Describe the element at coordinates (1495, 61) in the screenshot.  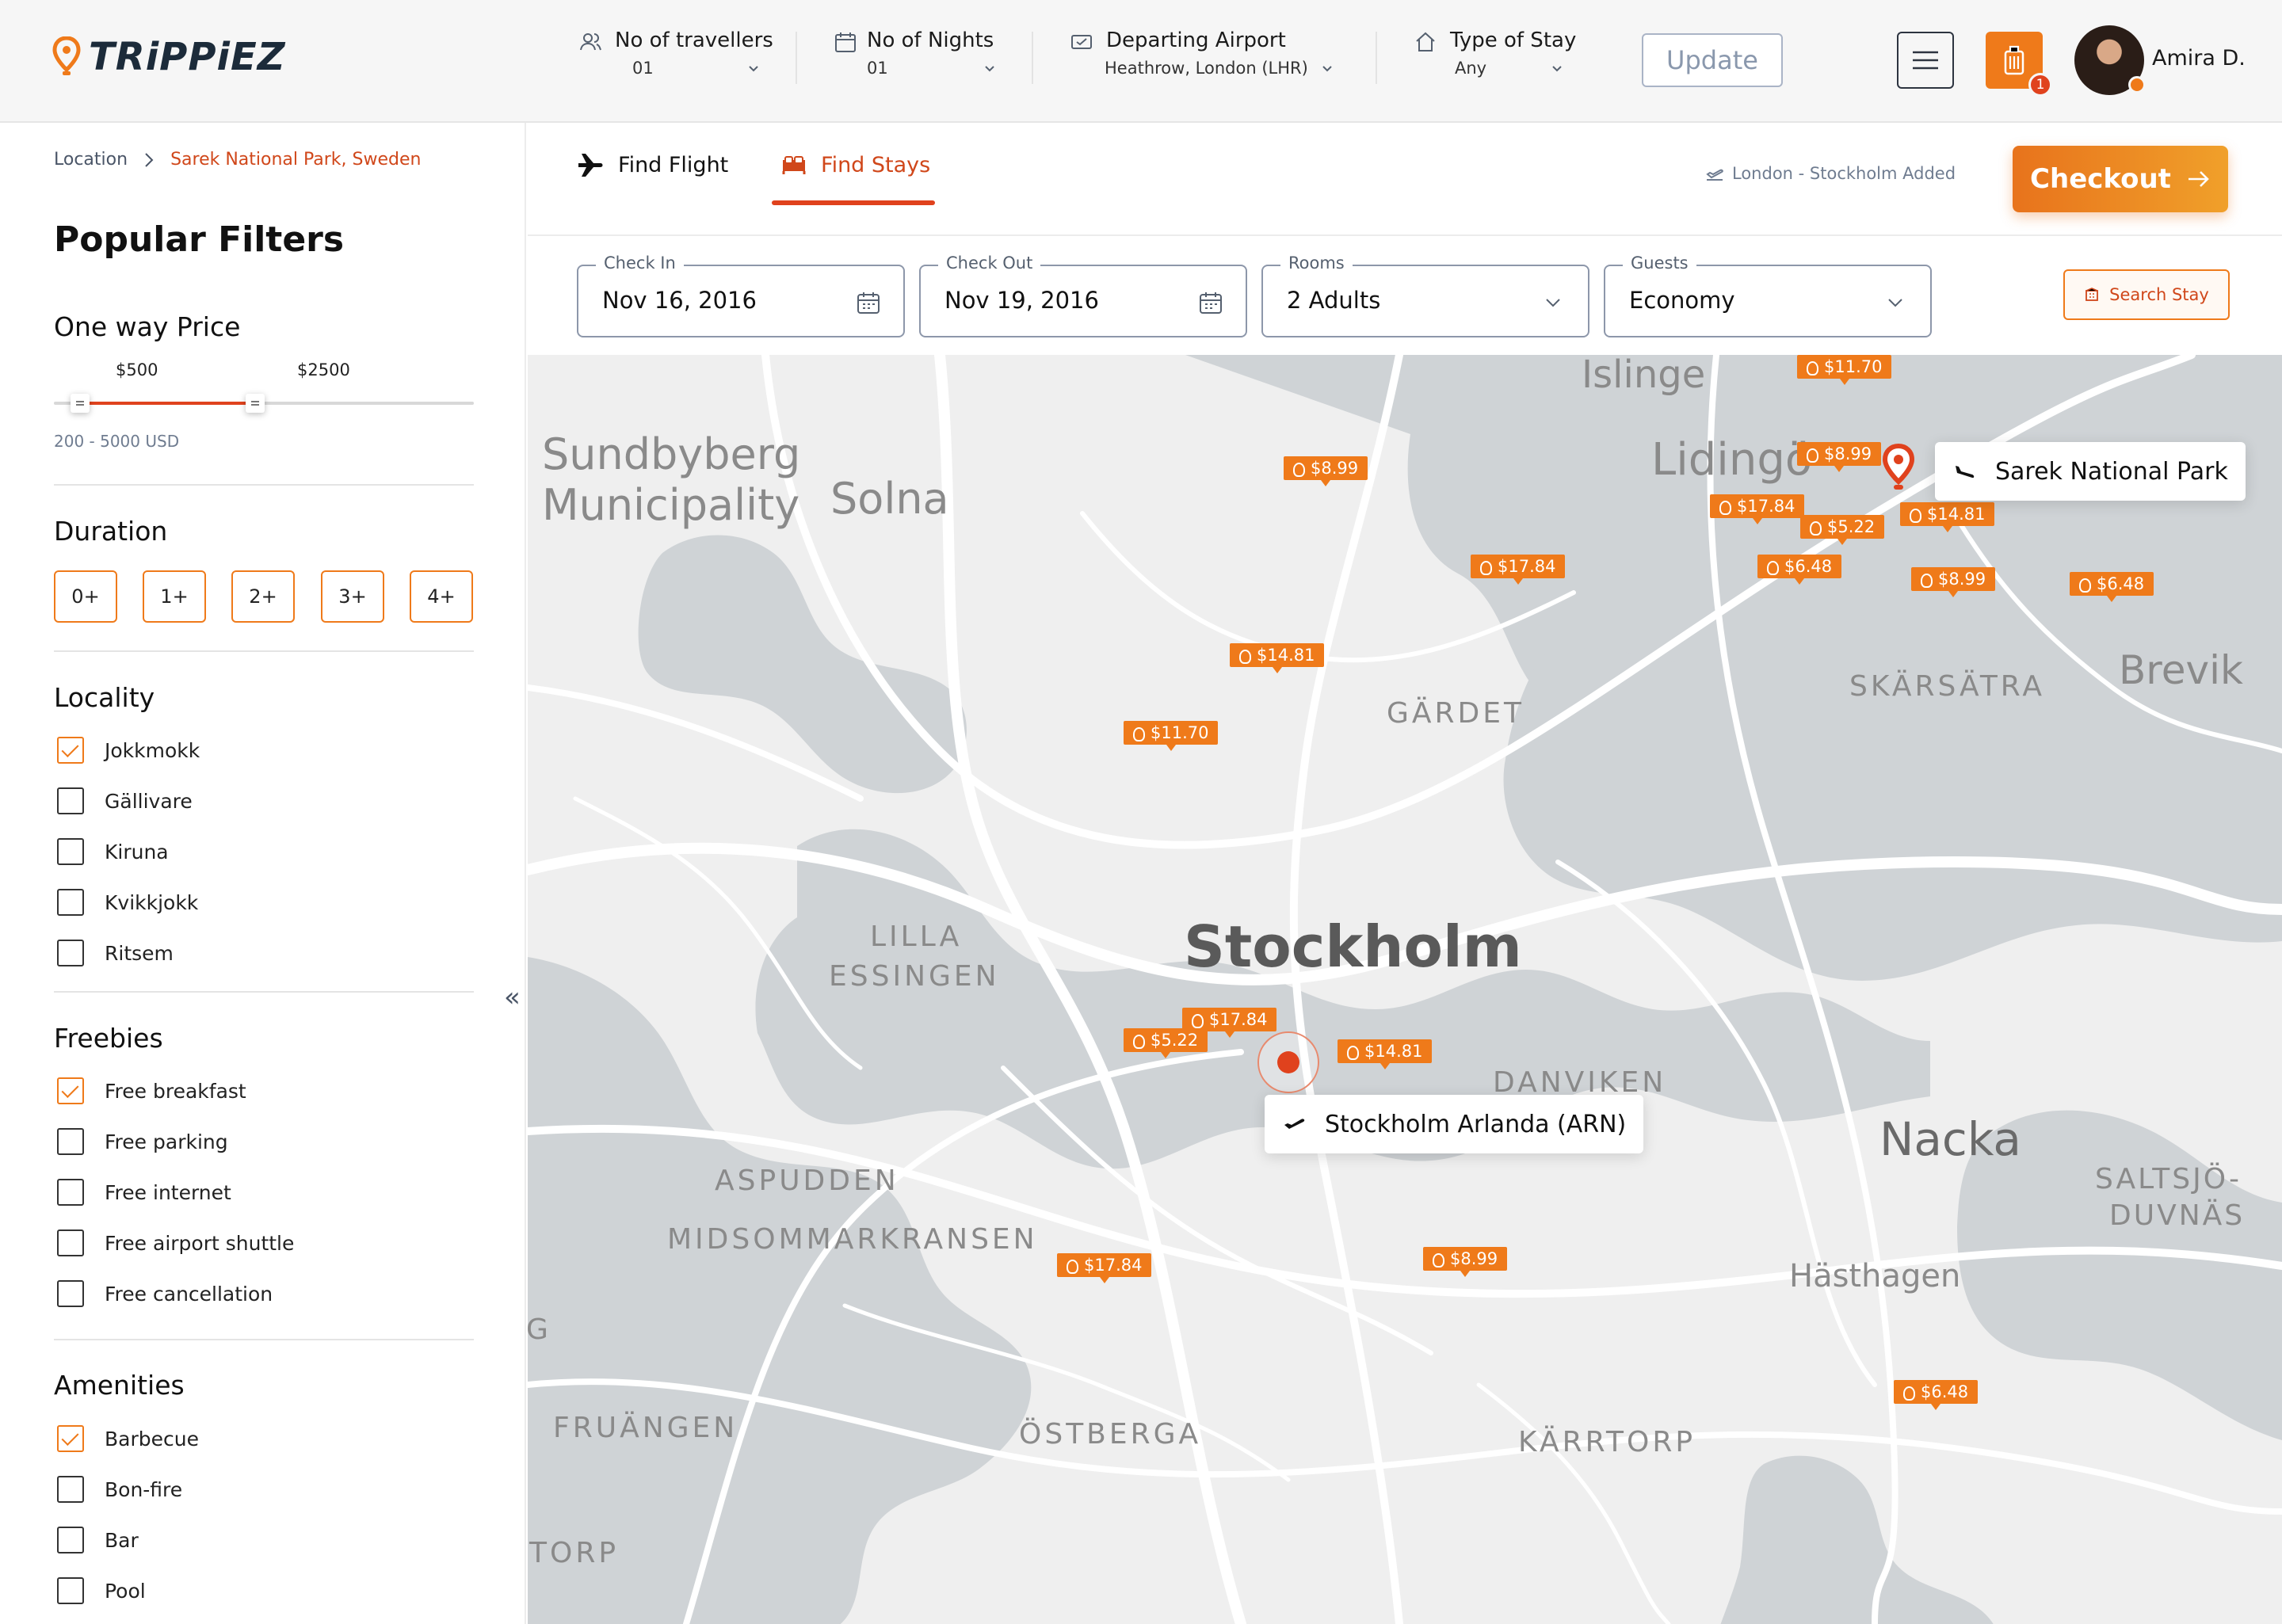
I see `stay-type-select: Type of Stay Any` at that location.